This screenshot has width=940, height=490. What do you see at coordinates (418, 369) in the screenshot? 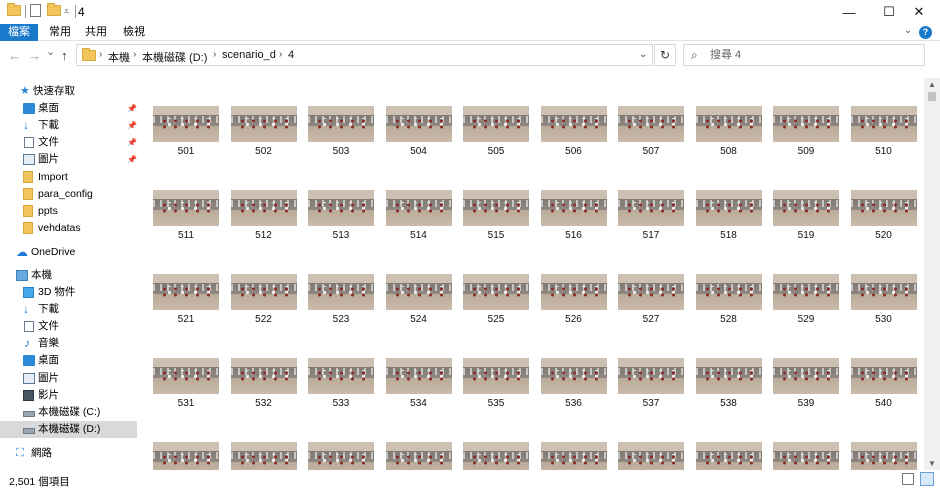
I see `file-item: 534` at bounding box center [418, 369].